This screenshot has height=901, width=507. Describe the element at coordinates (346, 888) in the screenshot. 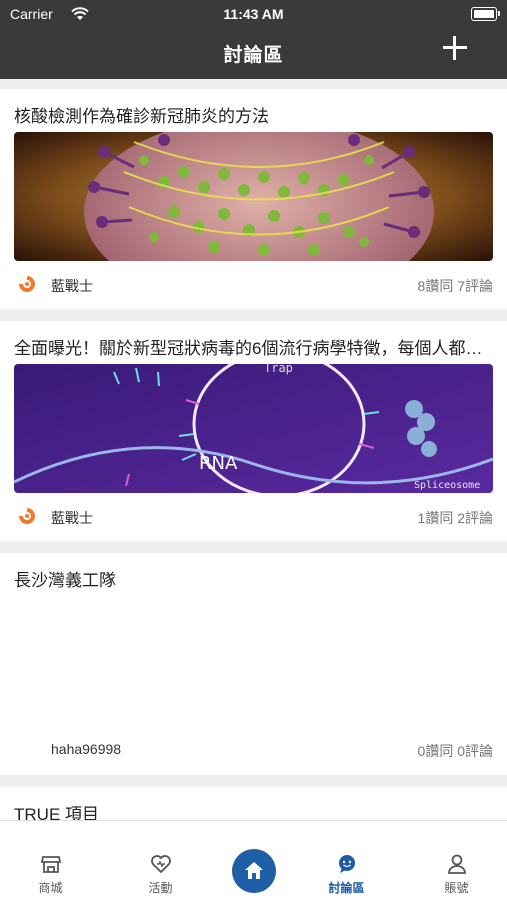

I see `tab-label: 討論區` at that location.